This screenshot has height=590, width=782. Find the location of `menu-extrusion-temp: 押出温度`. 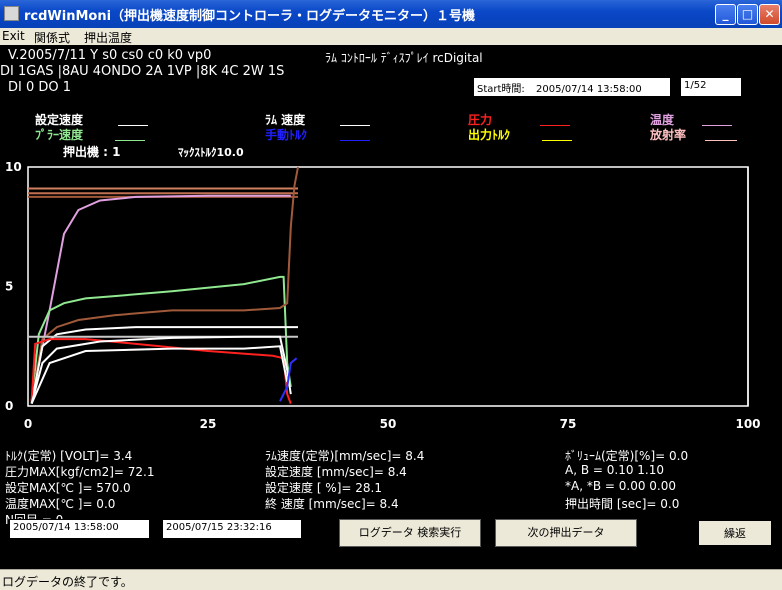

menu-extrusion-temp: 押出温度 is located at coordinates (108, 37).